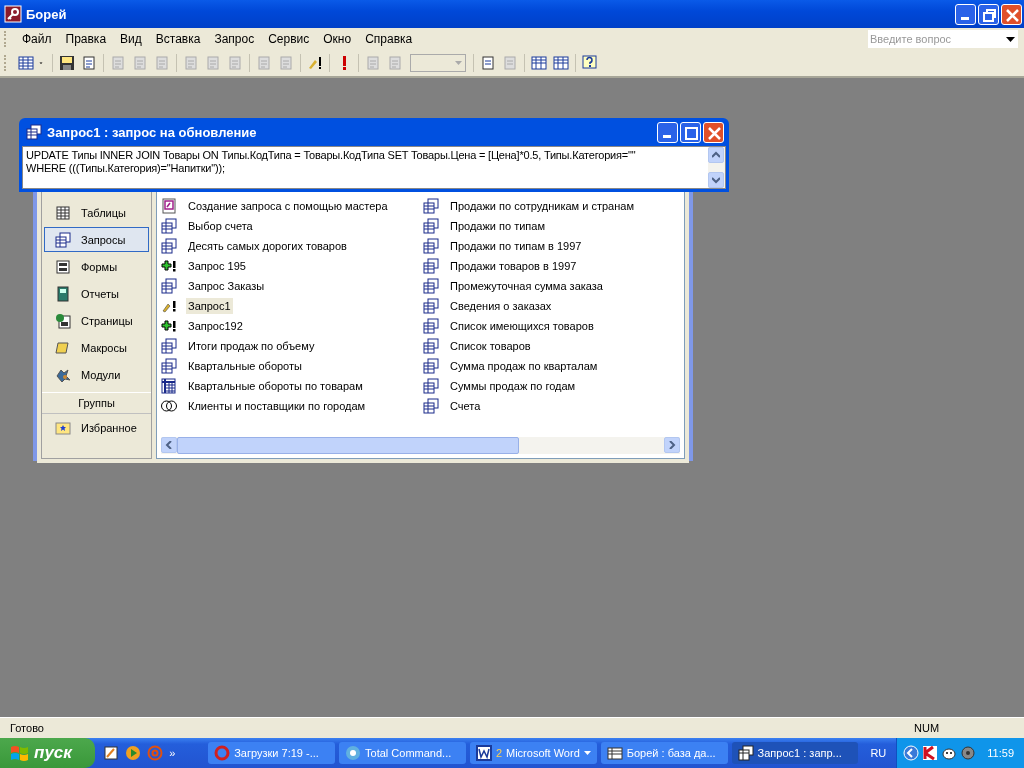 Image resolution: width=1024 pixels, height=768 pixels. What do you see at coordinates (483, 753) in the screenshot?
I see `word-app-icon` at bounding box center [483, 753].